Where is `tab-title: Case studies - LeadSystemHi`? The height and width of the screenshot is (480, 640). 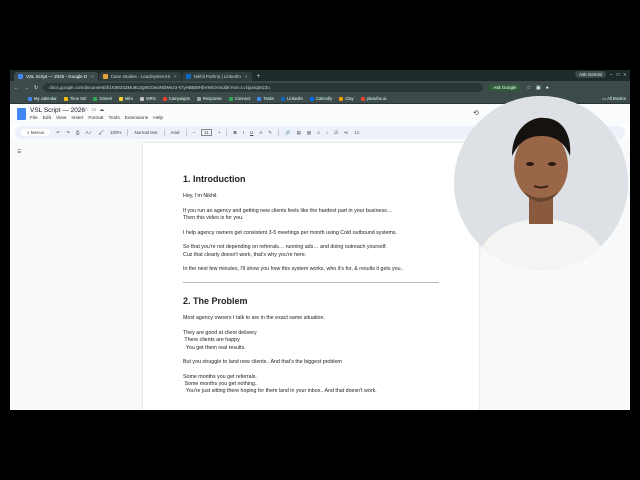 tab-title: Case studies - LeadSystemHi is located at coordinates (140, 76).